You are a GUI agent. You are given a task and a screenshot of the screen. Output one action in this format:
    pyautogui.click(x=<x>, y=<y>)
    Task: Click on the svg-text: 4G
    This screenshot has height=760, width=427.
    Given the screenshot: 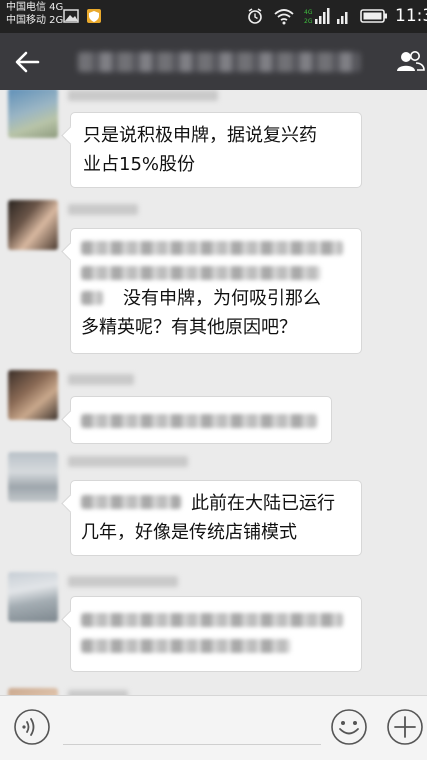 What is the action you would take?
    pyautogui.click(x=308, y=12)
    